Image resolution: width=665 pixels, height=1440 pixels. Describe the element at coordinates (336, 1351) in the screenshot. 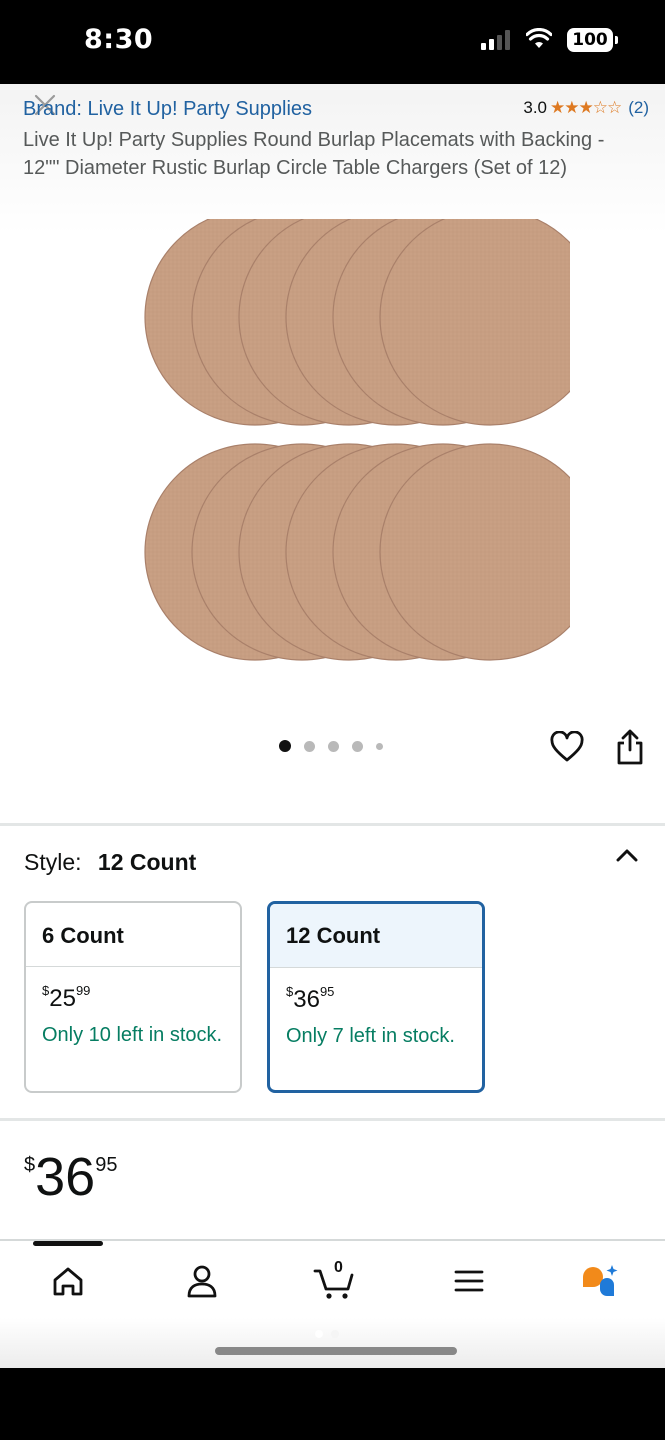

I see `home-indicator` at that location.